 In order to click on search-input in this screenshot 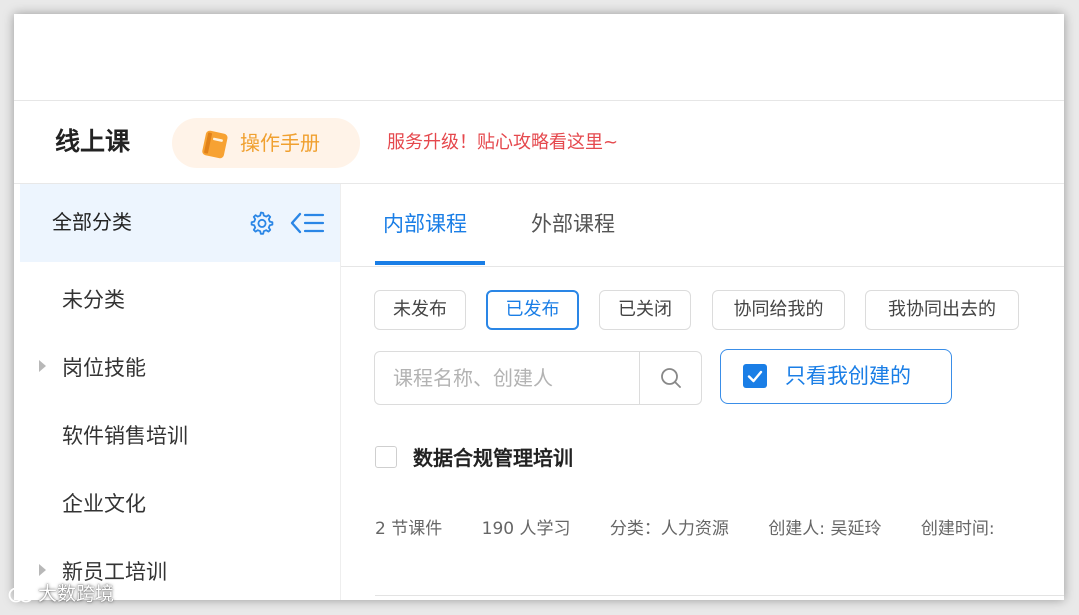, I will do `click(507, 378)`.